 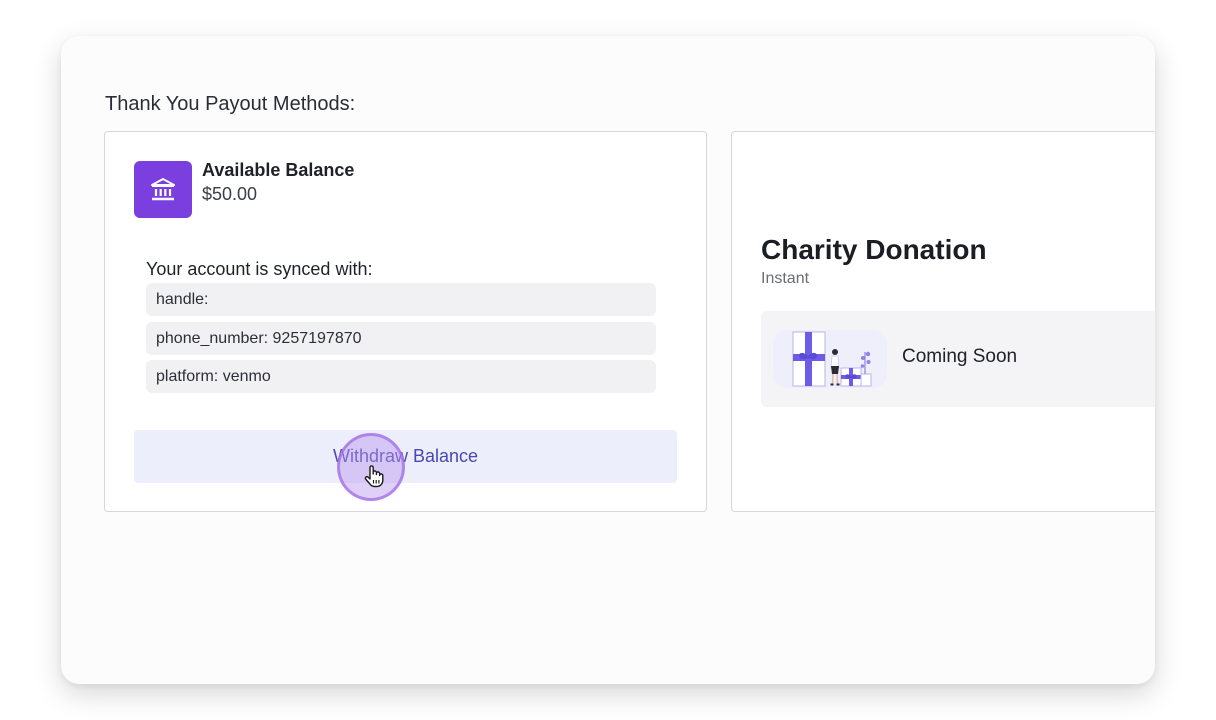 I want to click on gift-illustration, so click(x=830, y=359).